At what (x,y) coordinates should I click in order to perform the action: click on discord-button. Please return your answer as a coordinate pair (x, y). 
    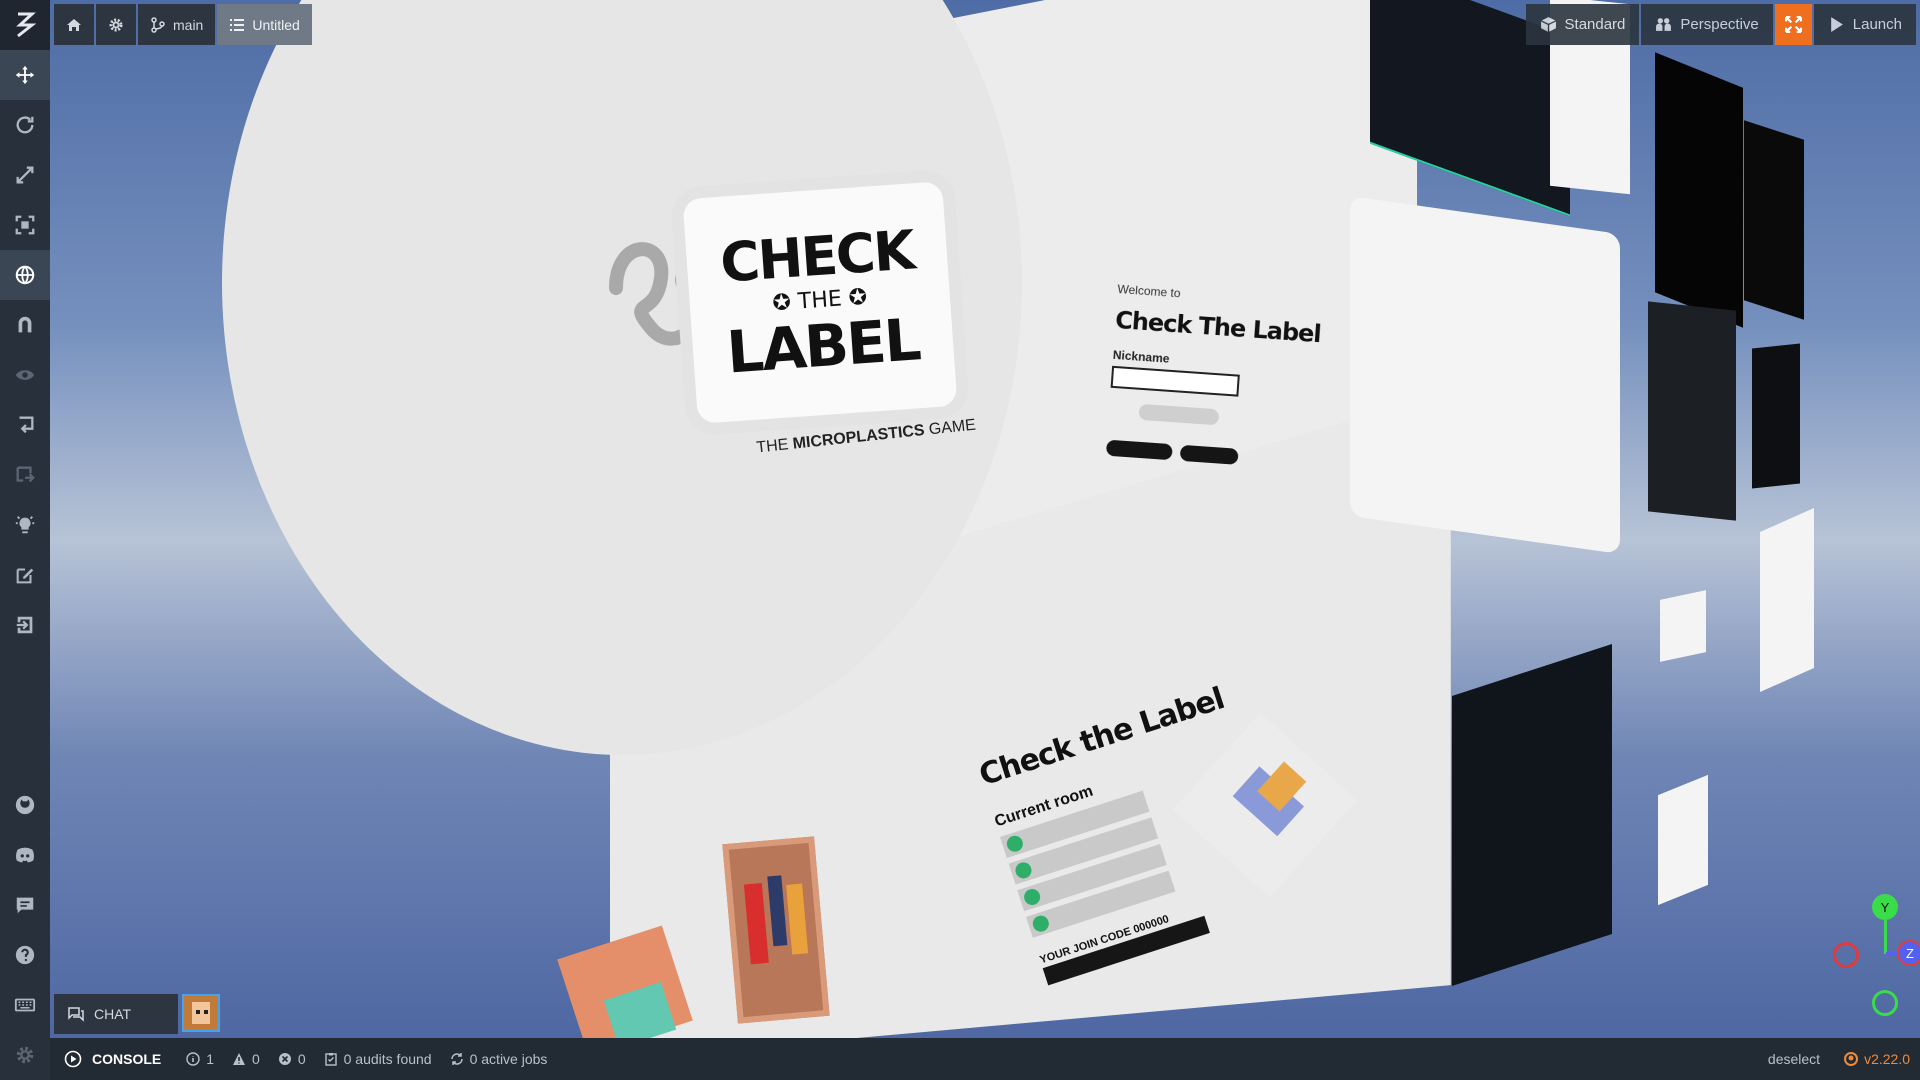
    Looking at the image, I should click on (25, 855).